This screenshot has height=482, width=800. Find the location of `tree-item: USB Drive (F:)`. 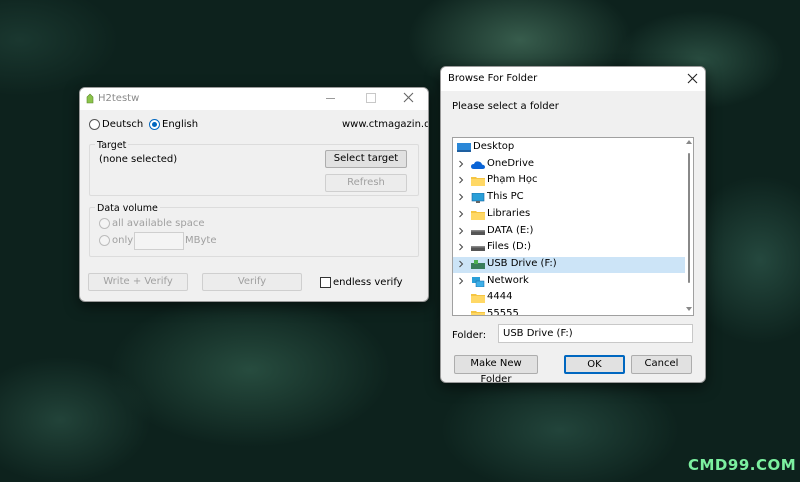

tree-item: USB Drive (F:) is located at coordinates (569, 264).